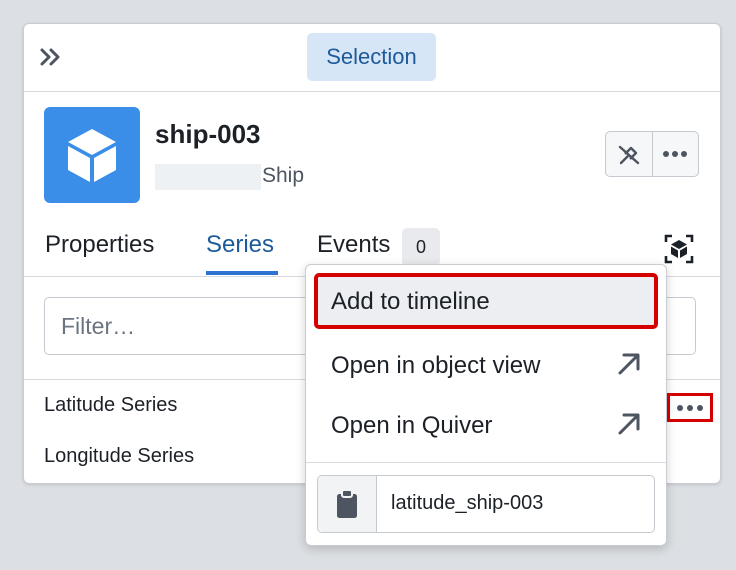 The width and height of the screenshot is (736, 570). I want to click on object-type-placeholder-bar, so click(208, 177).